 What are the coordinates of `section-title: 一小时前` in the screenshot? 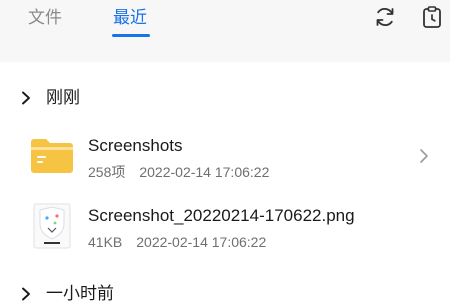 It's located at (80, 293).